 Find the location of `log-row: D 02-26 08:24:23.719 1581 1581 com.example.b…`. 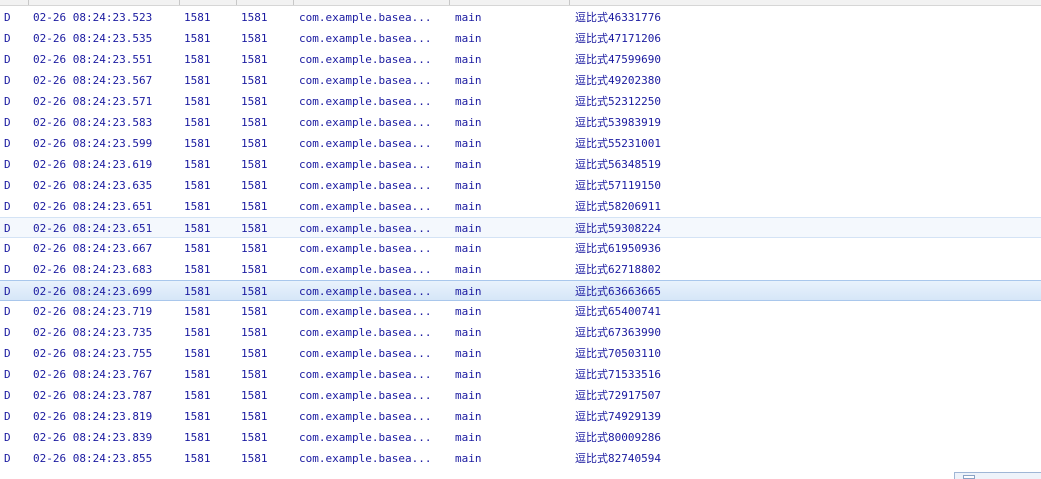

log-row: D 02-26 08:24:23.719 1581 1581 com.example.b… is located at coordinates (520, 311).